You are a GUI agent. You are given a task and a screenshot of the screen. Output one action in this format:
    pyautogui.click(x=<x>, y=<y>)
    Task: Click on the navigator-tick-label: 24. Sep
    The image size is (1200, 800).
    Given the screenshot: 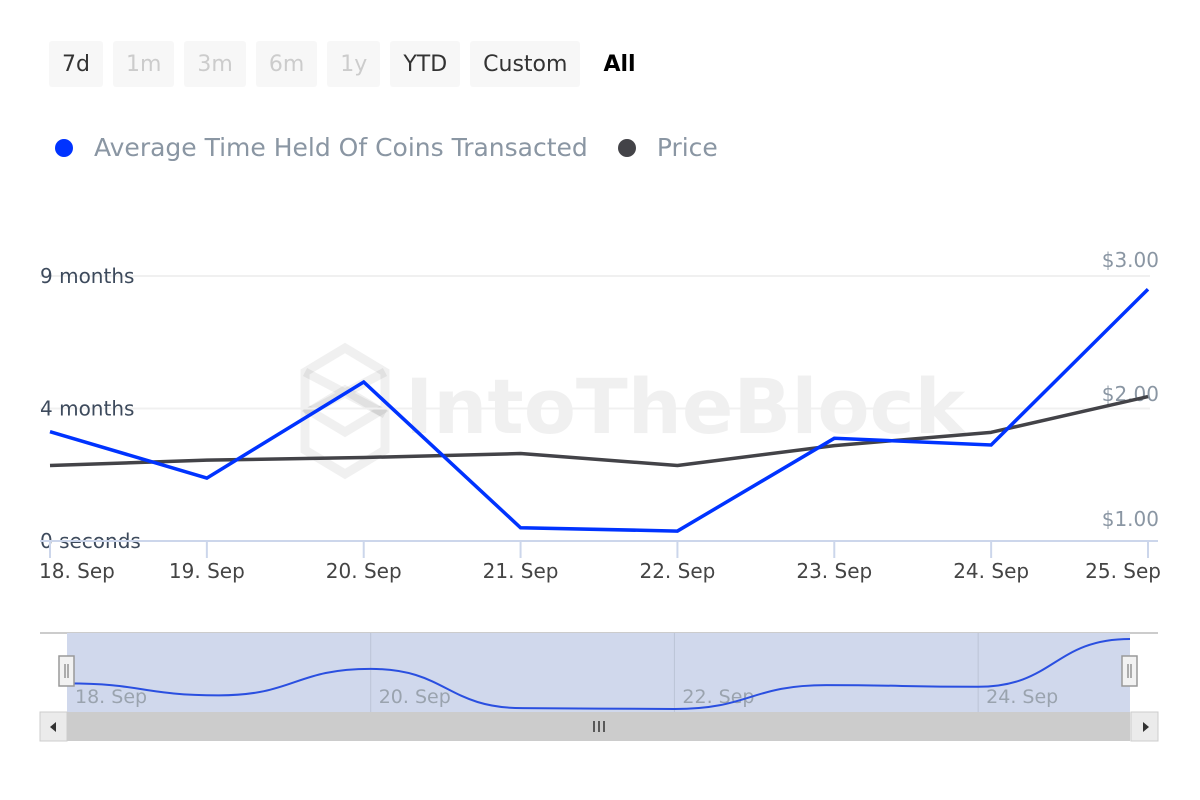 What is the action you would take?
    pyautogui.click(x=1022, y=697)
    